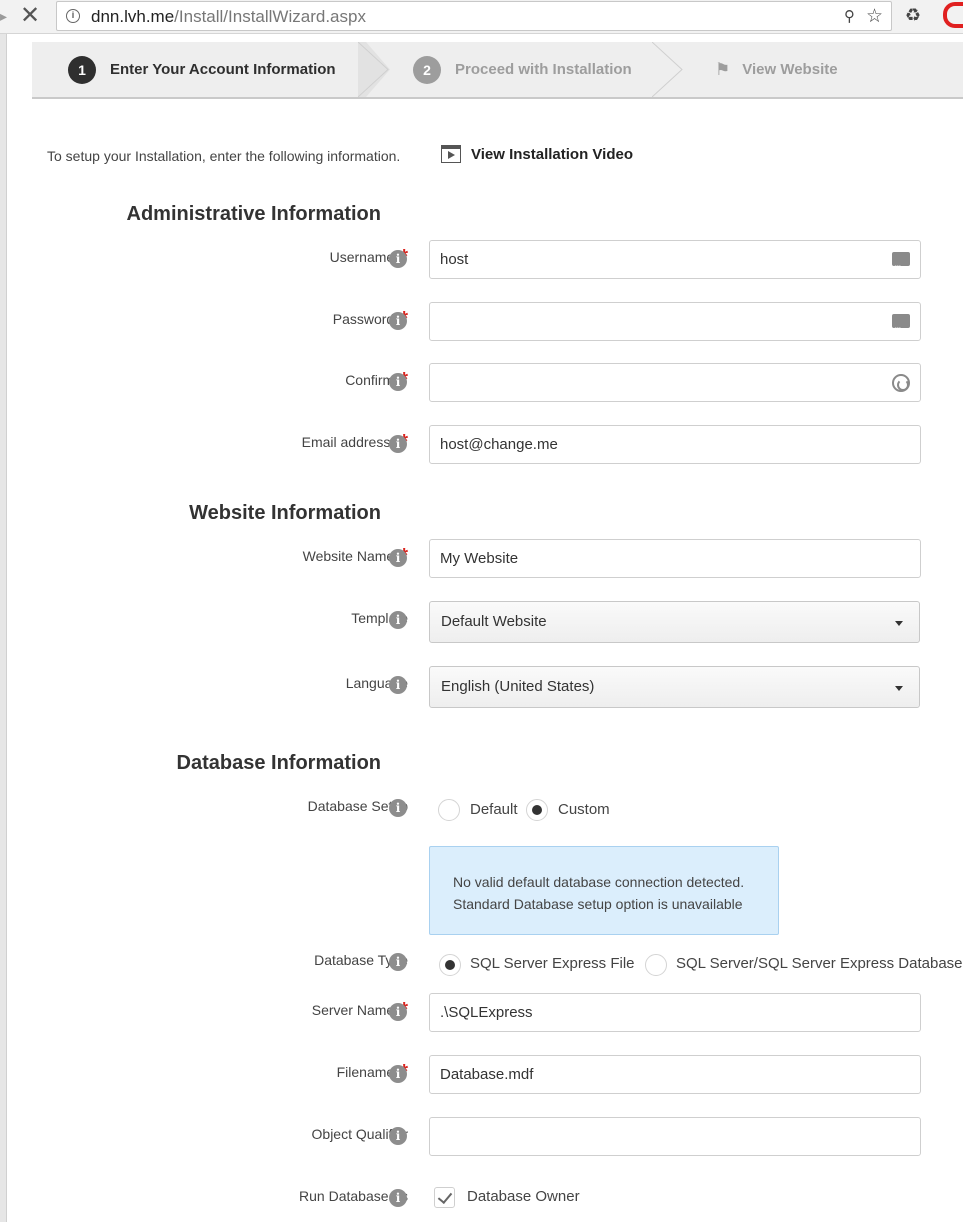 This screenshot has height=1222, width=963. I want to click on filename-field: Database.mdf, so click(675, 1074).